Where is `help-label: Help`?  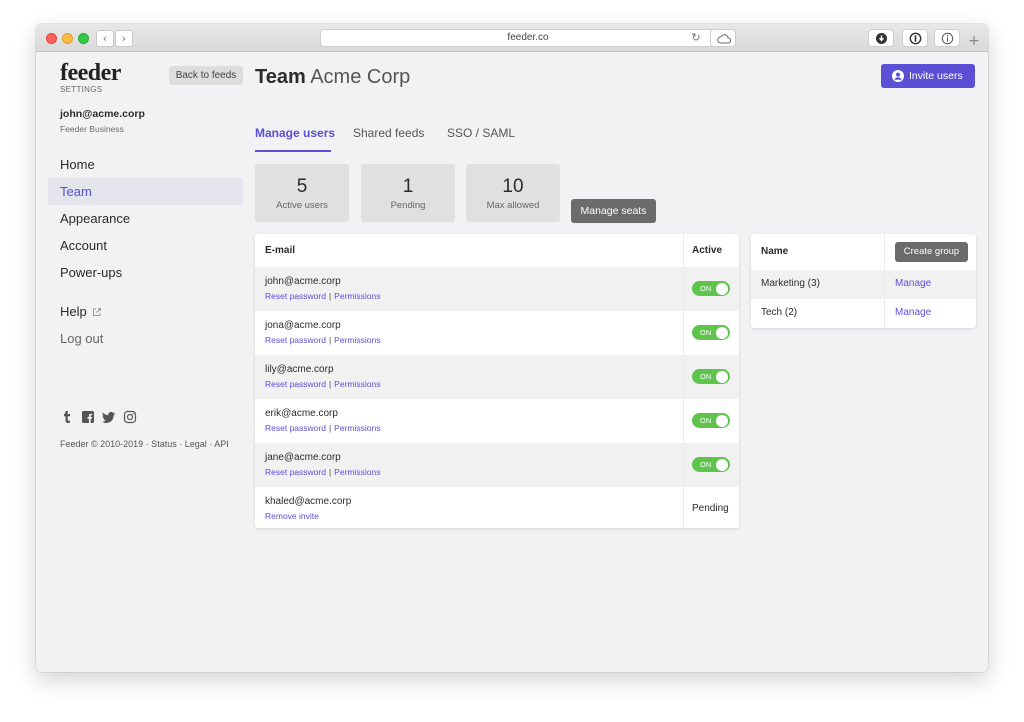 help-label: Help is located at coordinates (73, 311).